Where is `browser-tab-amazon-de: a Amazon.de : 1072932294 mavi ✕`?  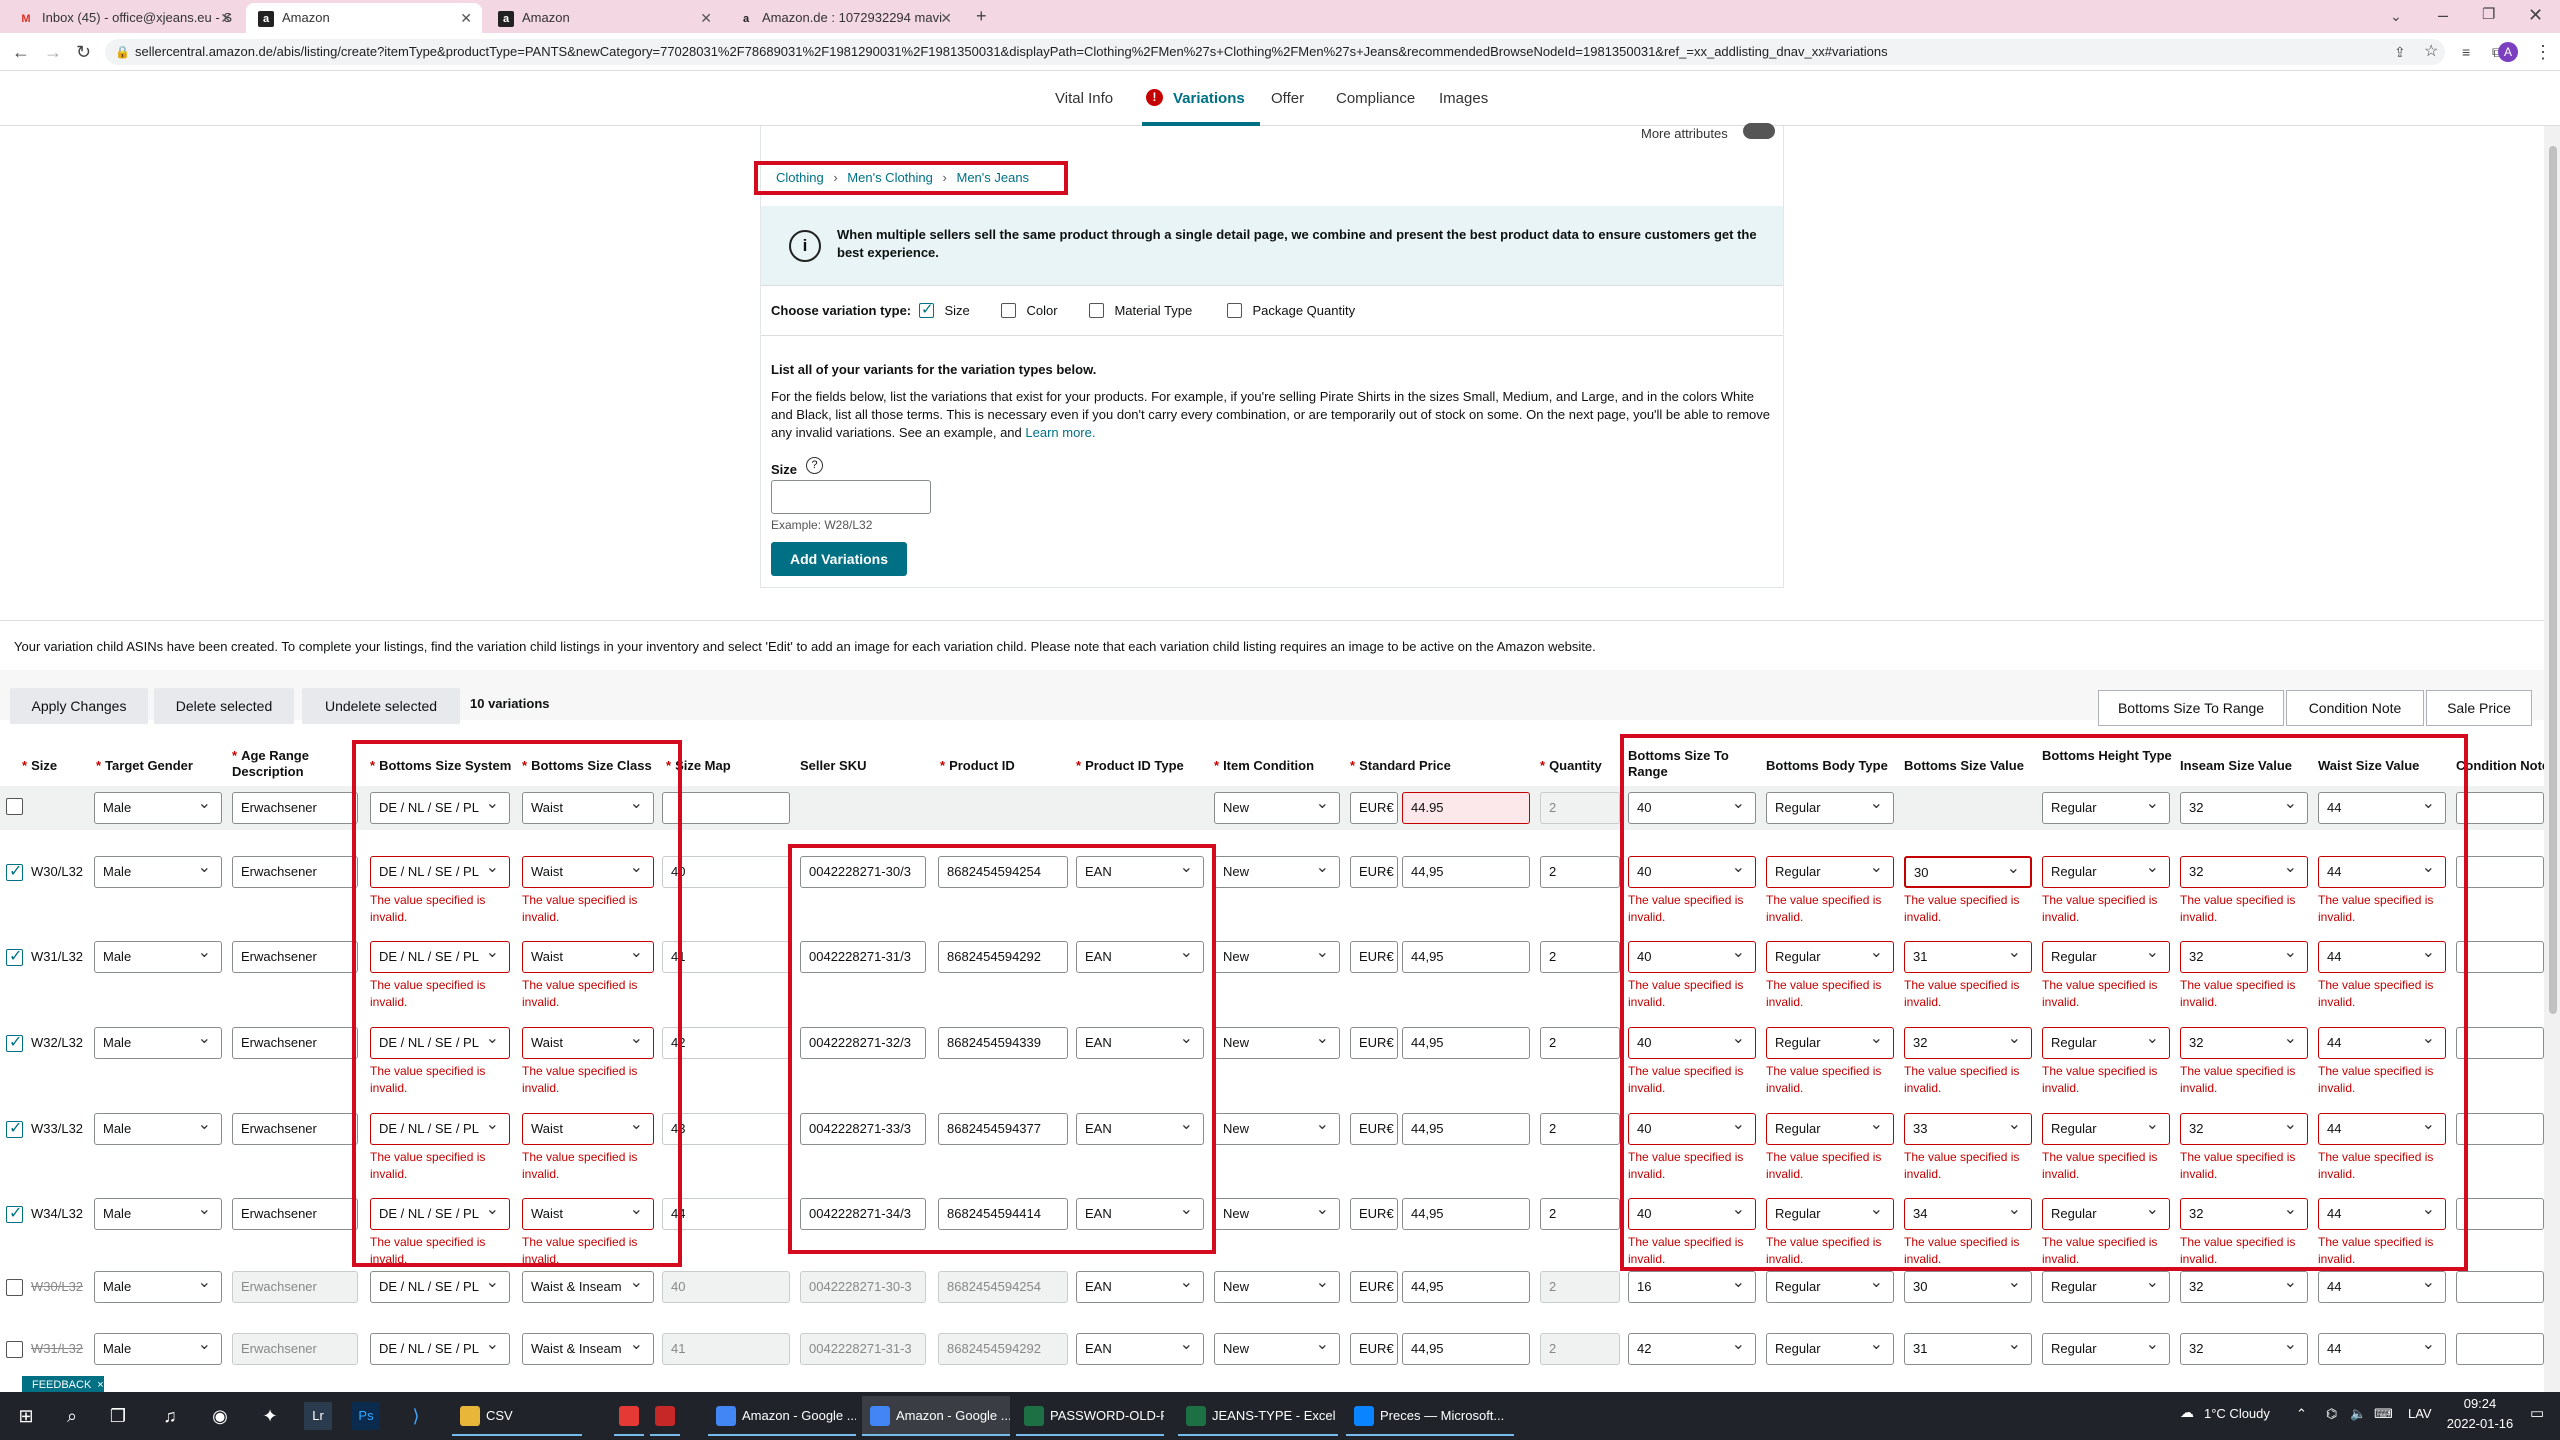
browser-tab-amazon-de: a Amazon.de : 1072932294 mavi ✕ is located at coordinates (844, 18).